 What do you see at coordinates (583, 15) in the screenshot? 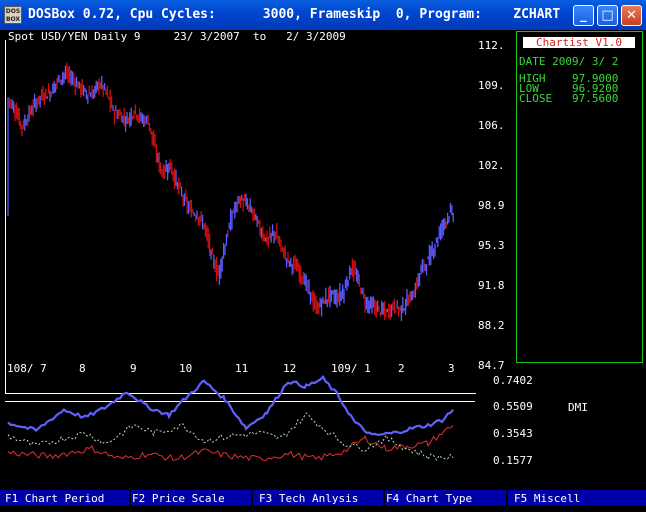
I see `minimize-button: _` at bounding box center [583, 15].